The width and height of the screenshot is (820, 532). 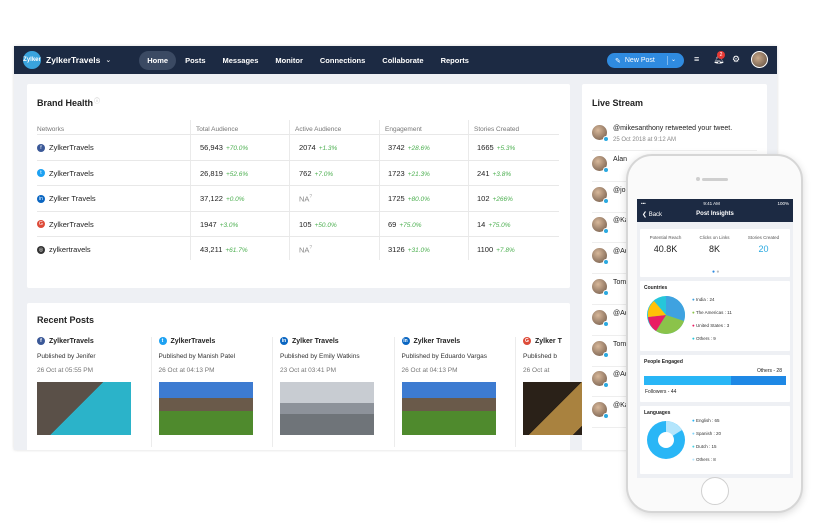 What do you see at coordinates (325, 225) in the screenshot?
I see `active-change: +50.0%` at bounding box center [325, 225].